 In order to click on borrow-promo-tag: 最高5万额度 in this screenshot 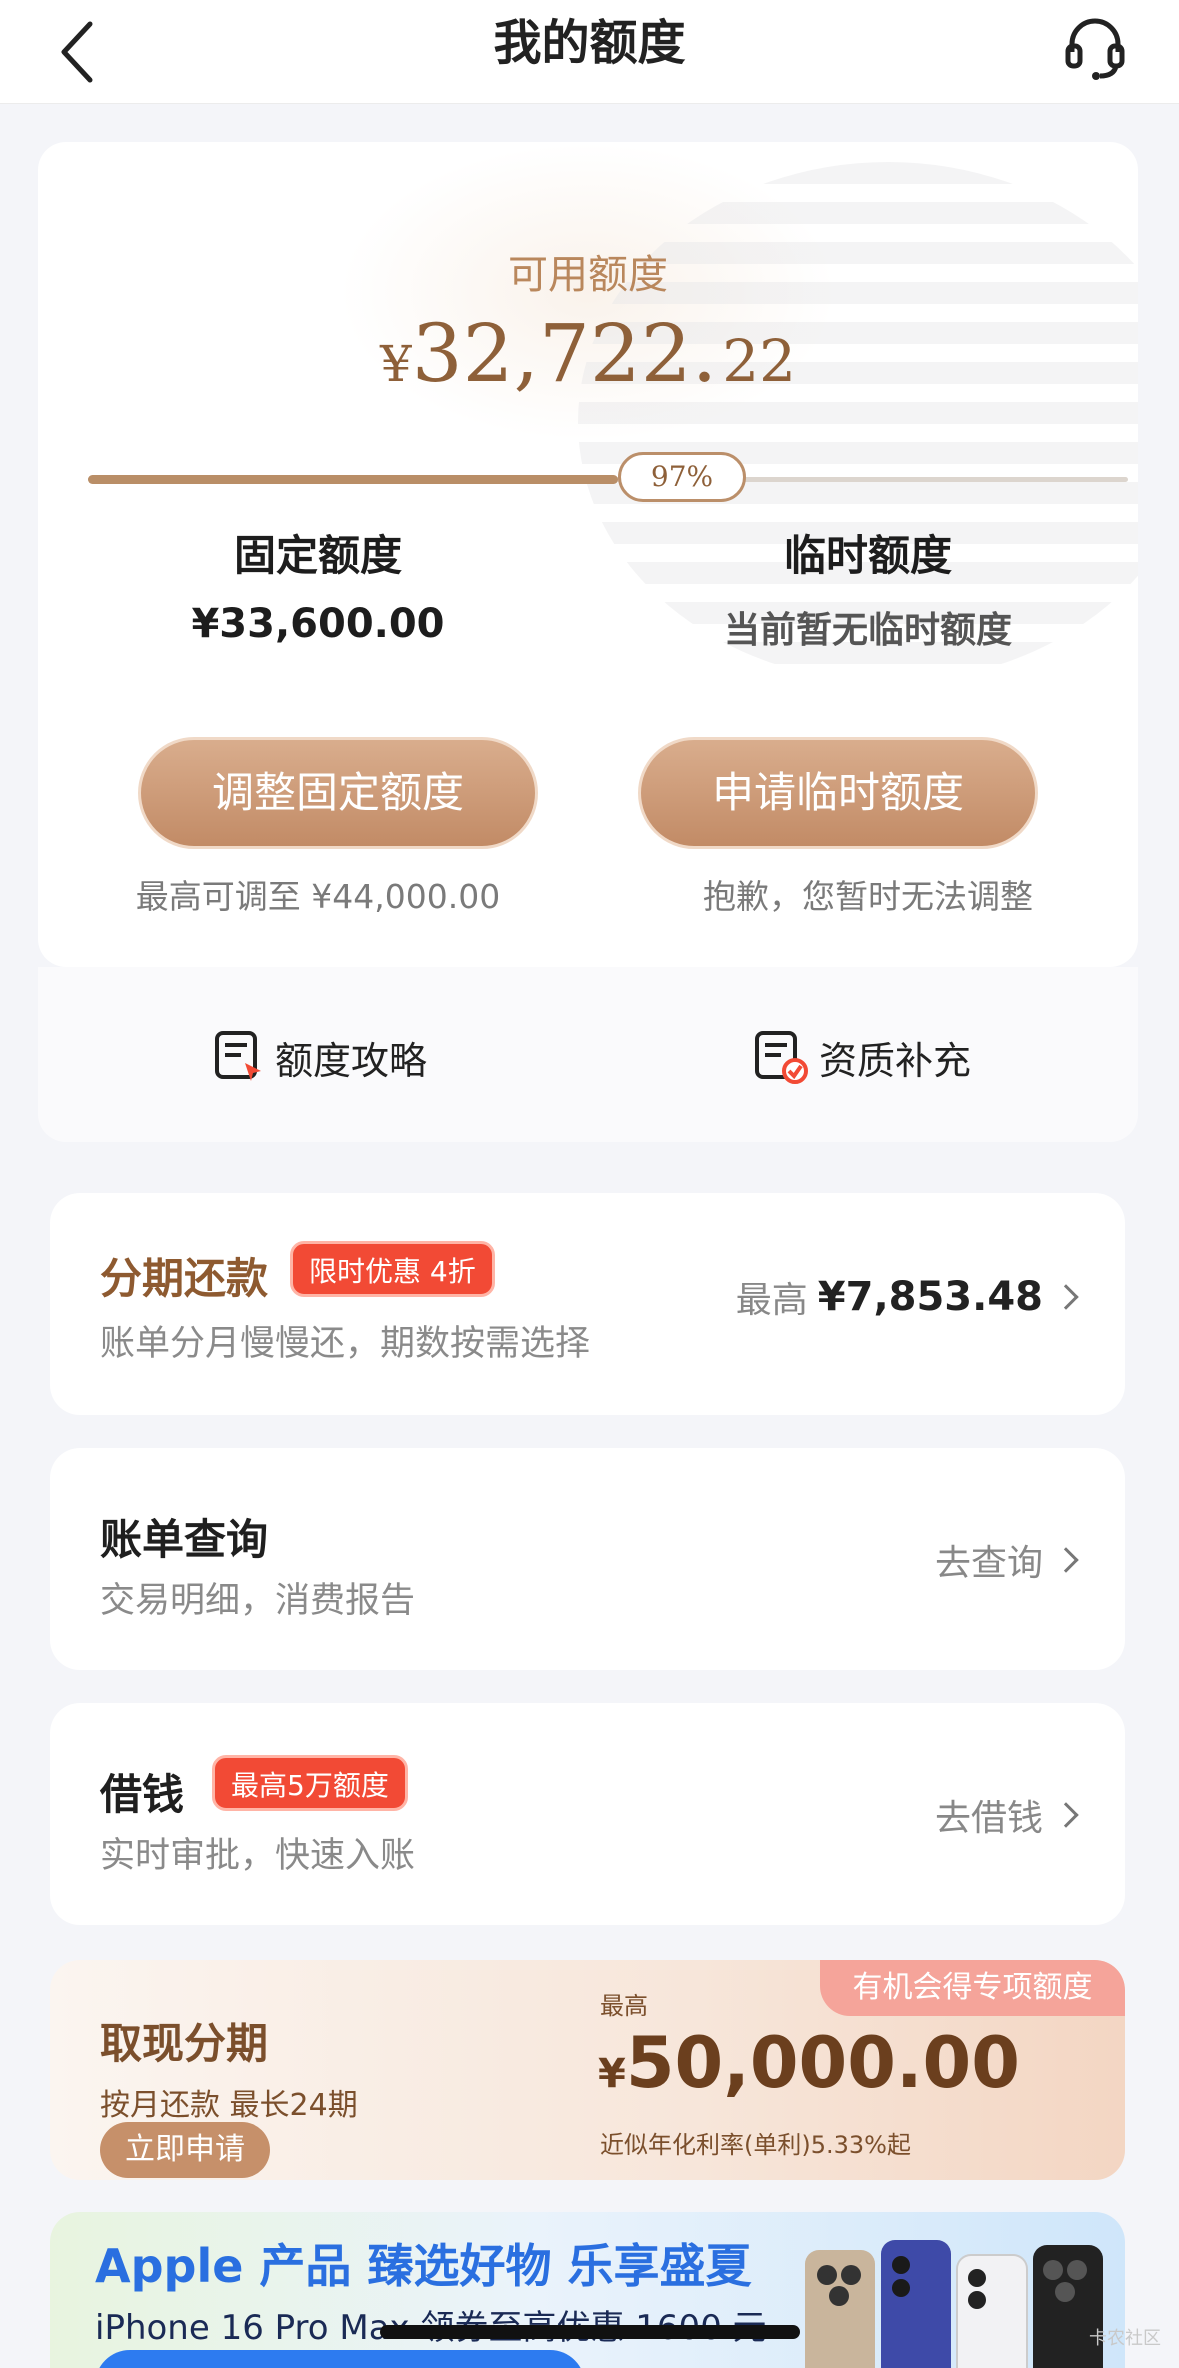, I will do `click(310, 1783)`.